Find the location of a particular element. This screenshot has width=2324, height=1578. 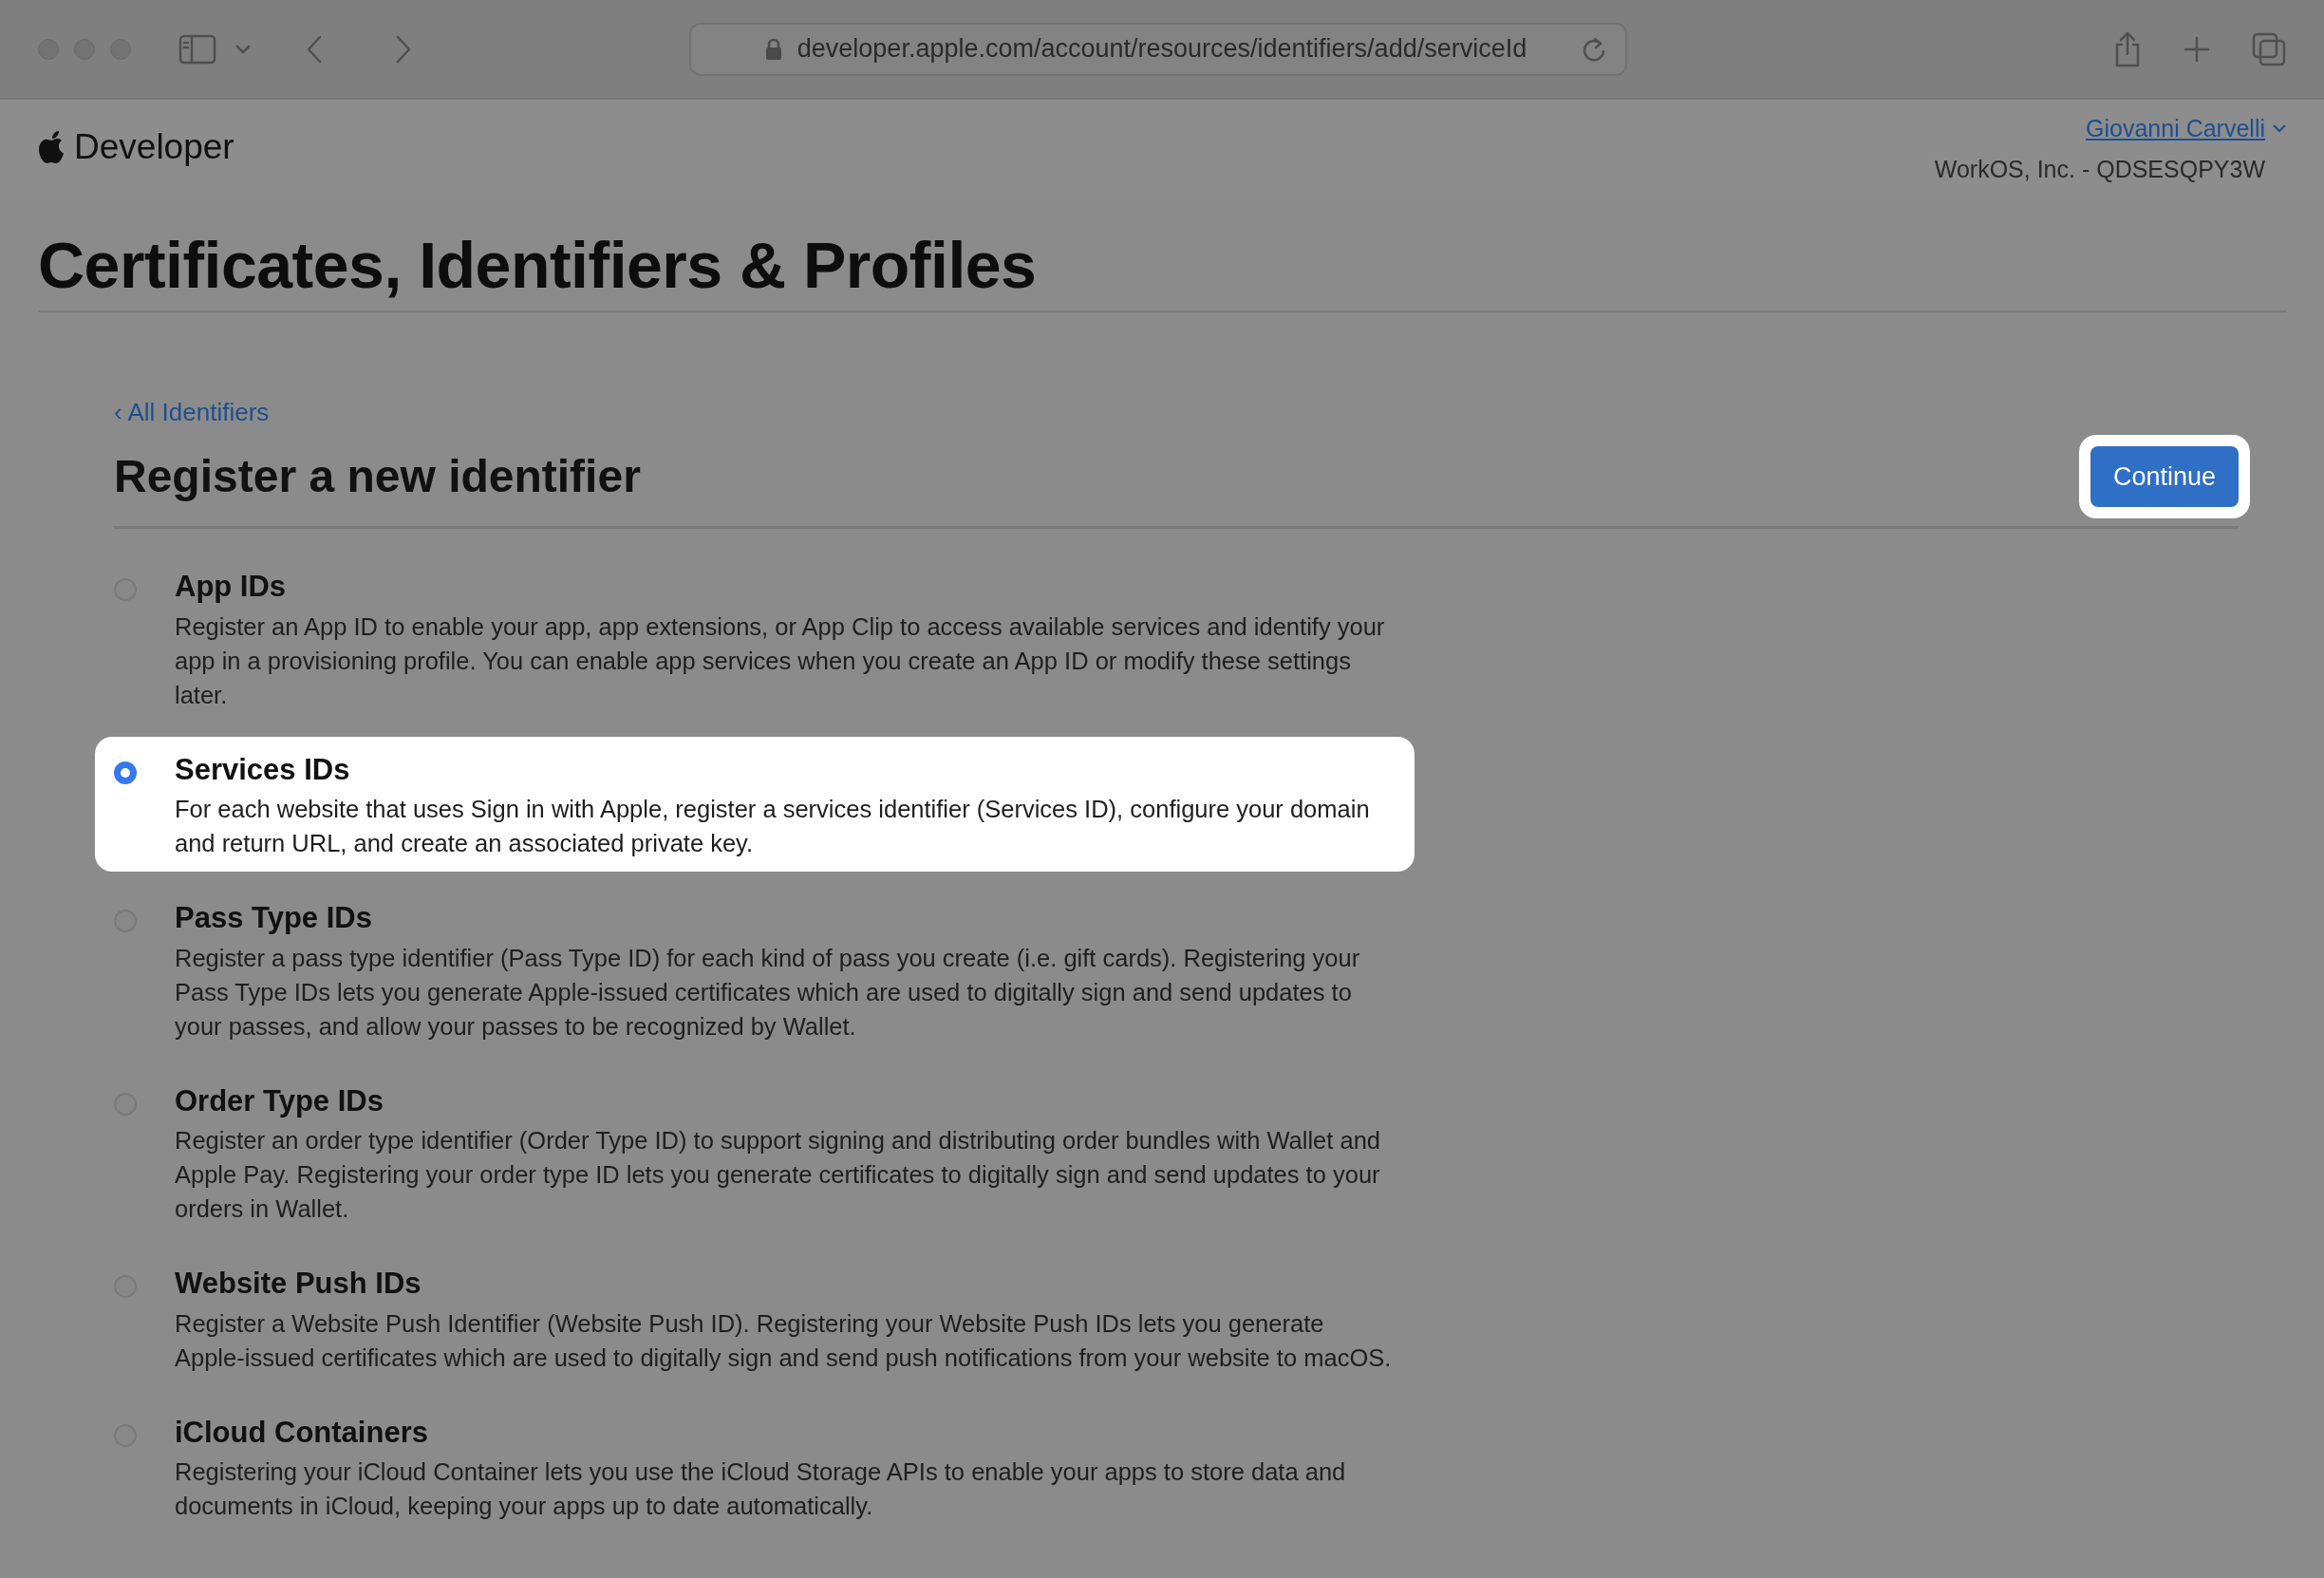

back-link: ‹ All Identifiers is located at coordinates (192, 412).